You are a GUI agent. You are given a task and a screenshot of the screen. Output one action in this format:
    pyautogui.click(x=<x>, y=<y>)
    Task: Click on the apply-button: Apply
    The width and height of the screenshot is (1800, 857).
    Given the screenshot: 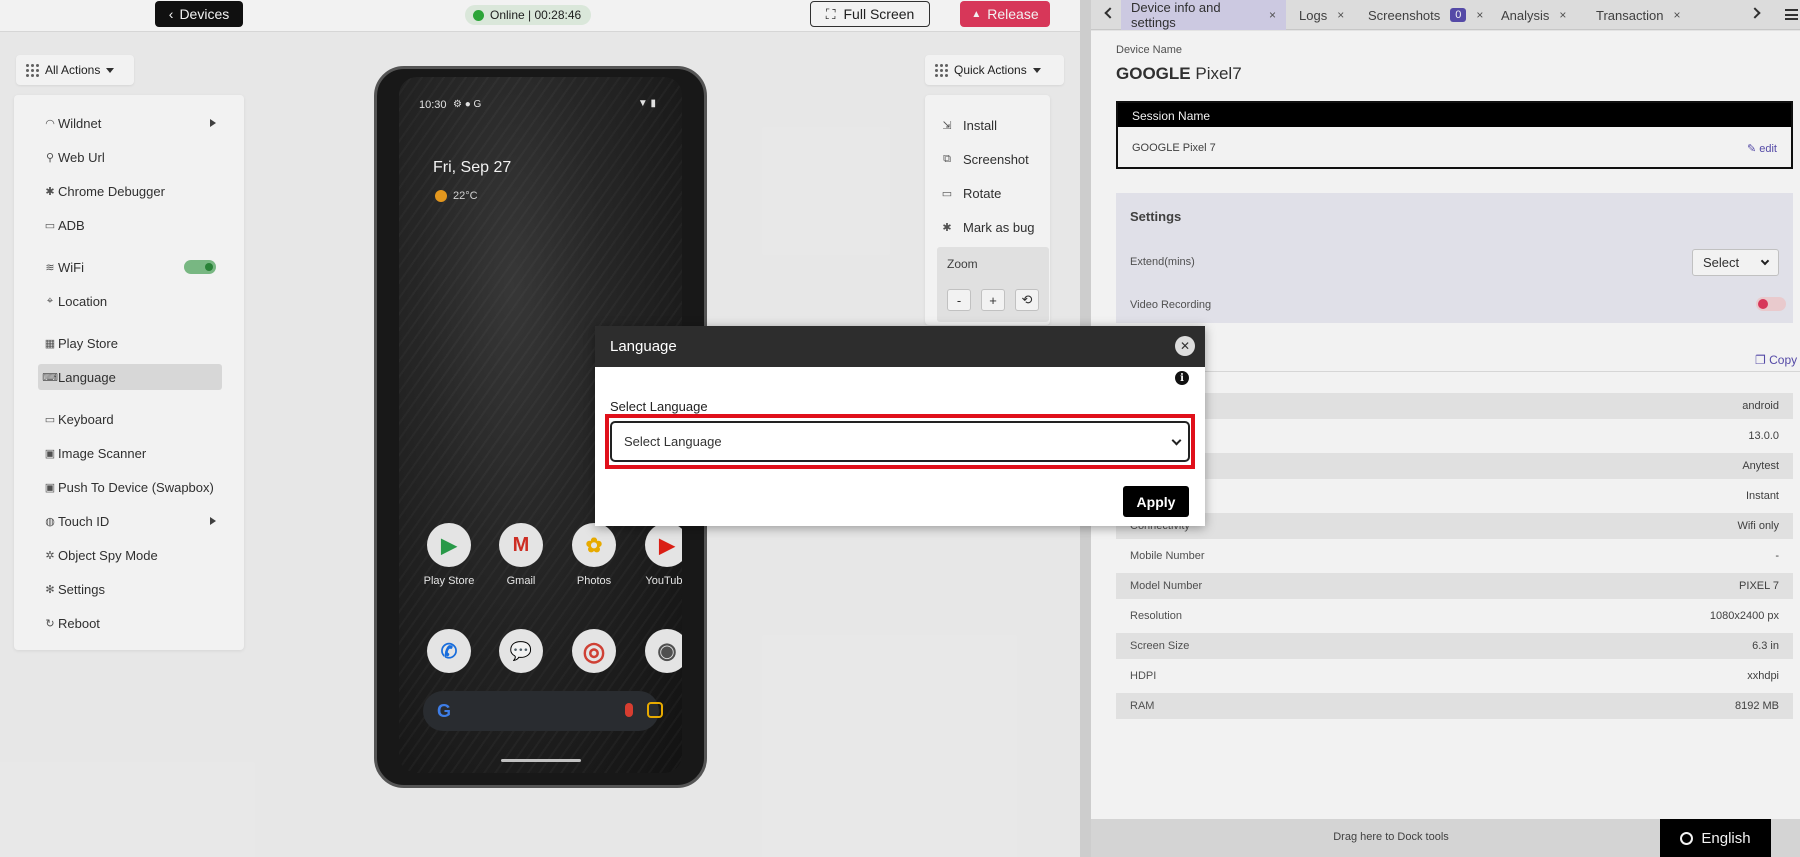 What is the action you would take?
    pyautogui.click(x=1156, y=501)
    